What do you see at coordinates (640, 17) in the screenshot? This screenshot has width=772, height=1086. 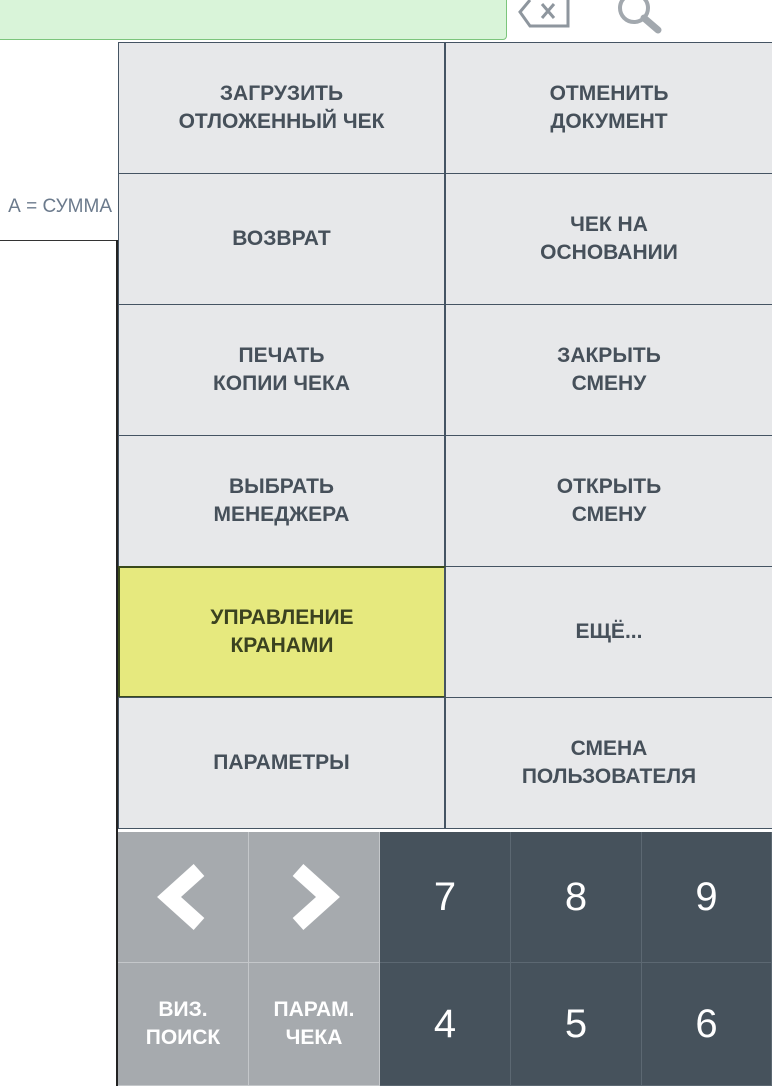 I see `search-icon` at bounding box center [640, 17].